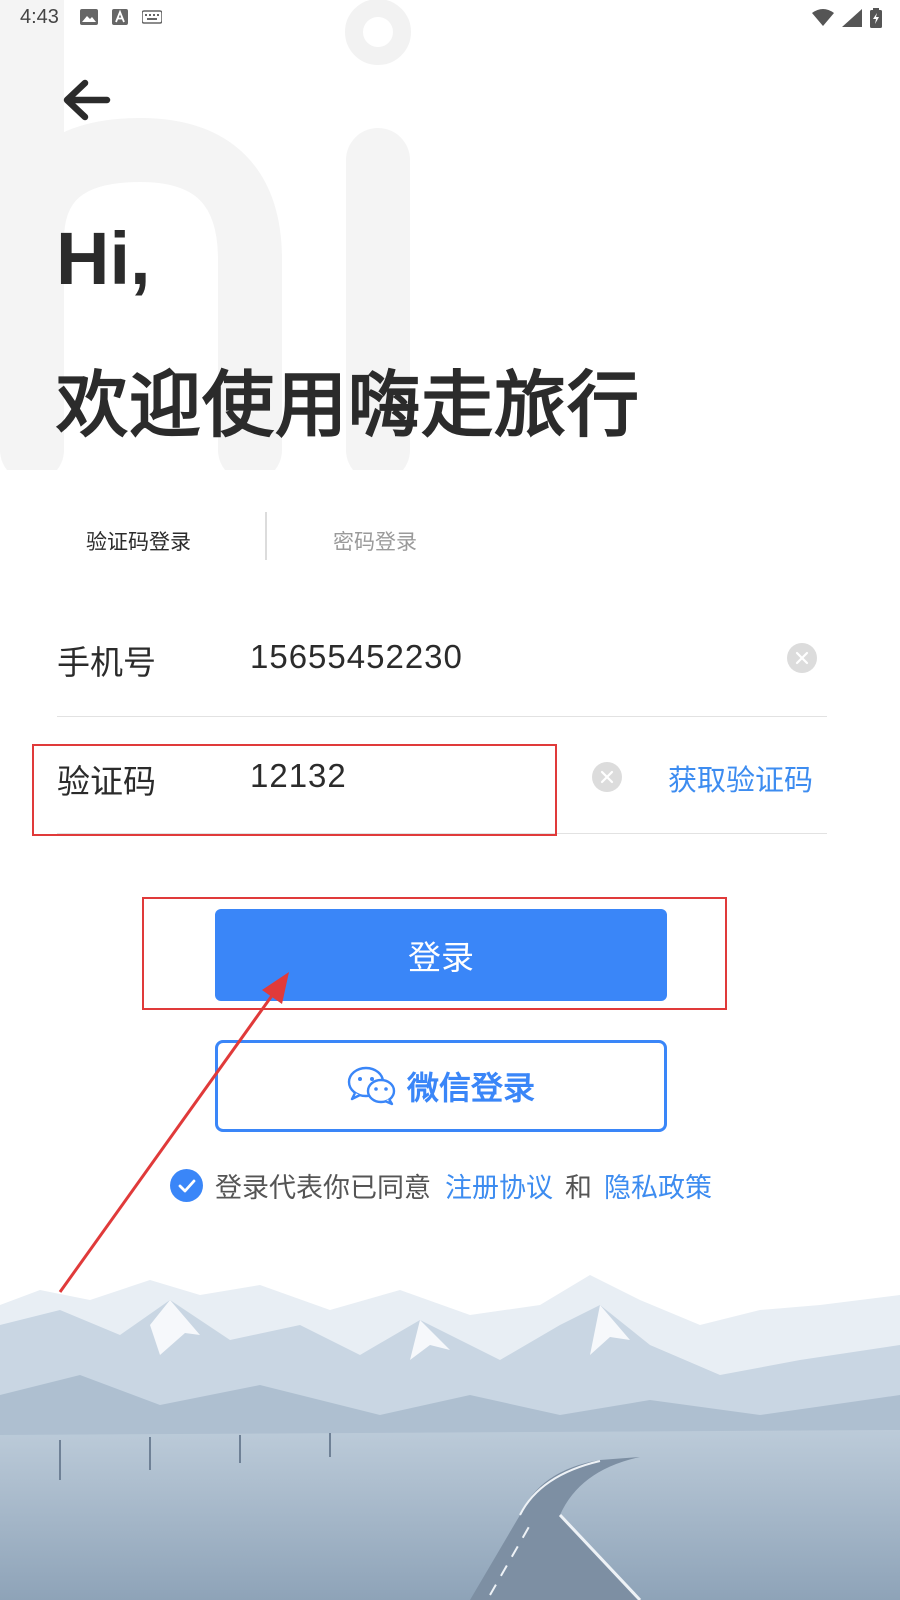  I want to click on signal-icon, so click(852, 18).